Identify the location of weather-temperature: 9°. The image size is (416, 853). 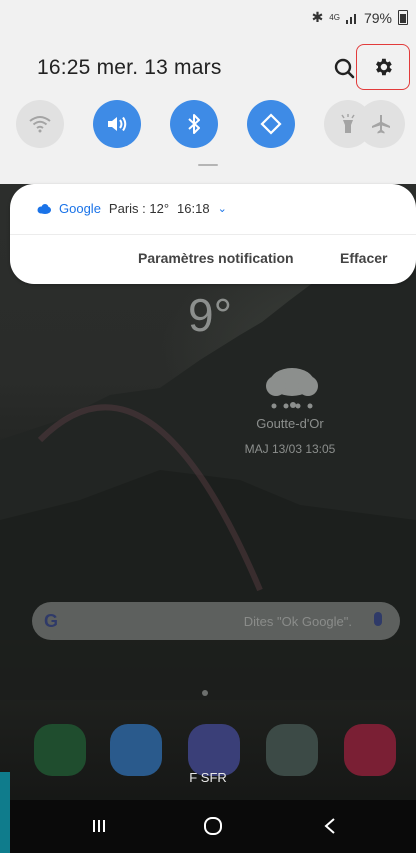
(210, 315).